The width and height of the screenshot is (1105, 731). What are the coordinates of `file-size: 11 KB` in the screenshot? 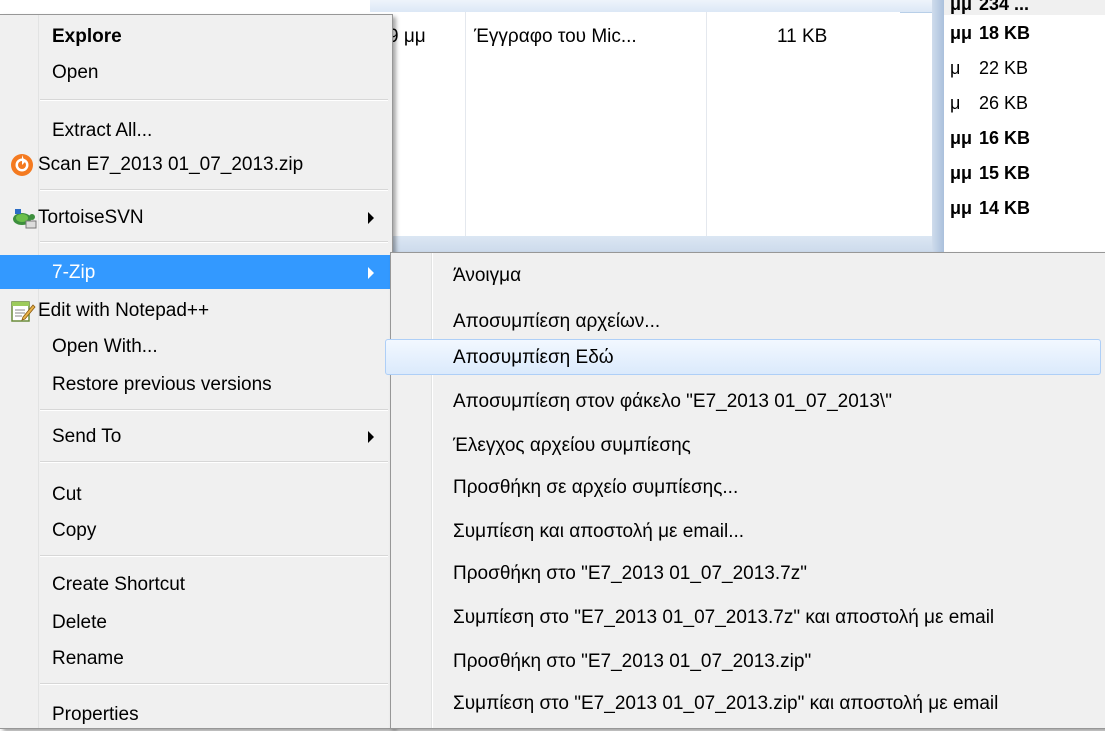 It's located at (802, 36).